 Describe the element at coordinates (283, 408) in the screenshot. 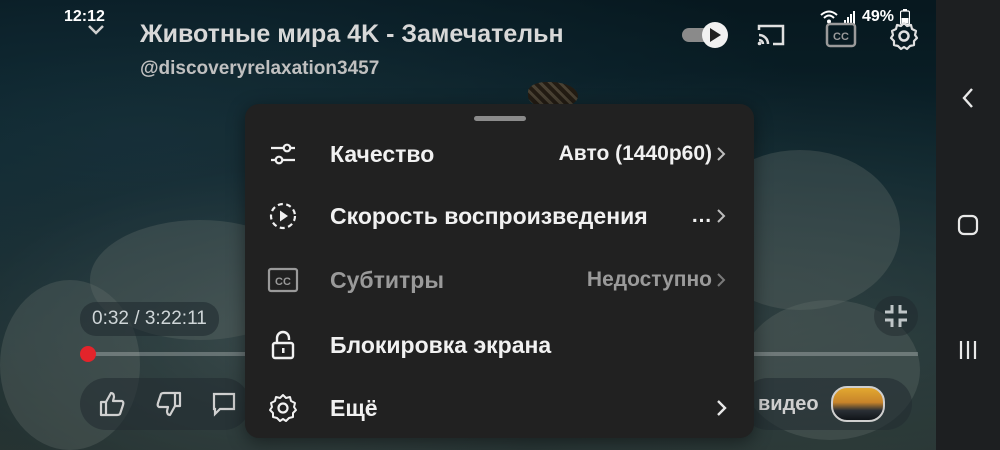

I see `gear-icon` at that location.